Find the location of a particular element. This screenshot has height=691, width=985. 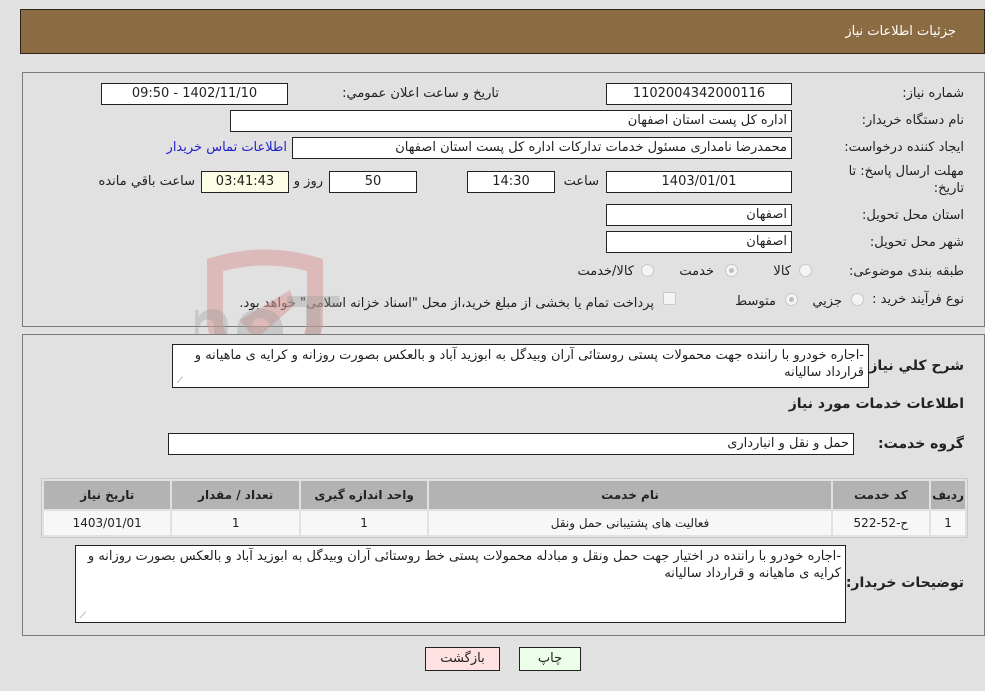

delivery-city-label: شهر محل تحویل: is located at coordinates (916, 242).